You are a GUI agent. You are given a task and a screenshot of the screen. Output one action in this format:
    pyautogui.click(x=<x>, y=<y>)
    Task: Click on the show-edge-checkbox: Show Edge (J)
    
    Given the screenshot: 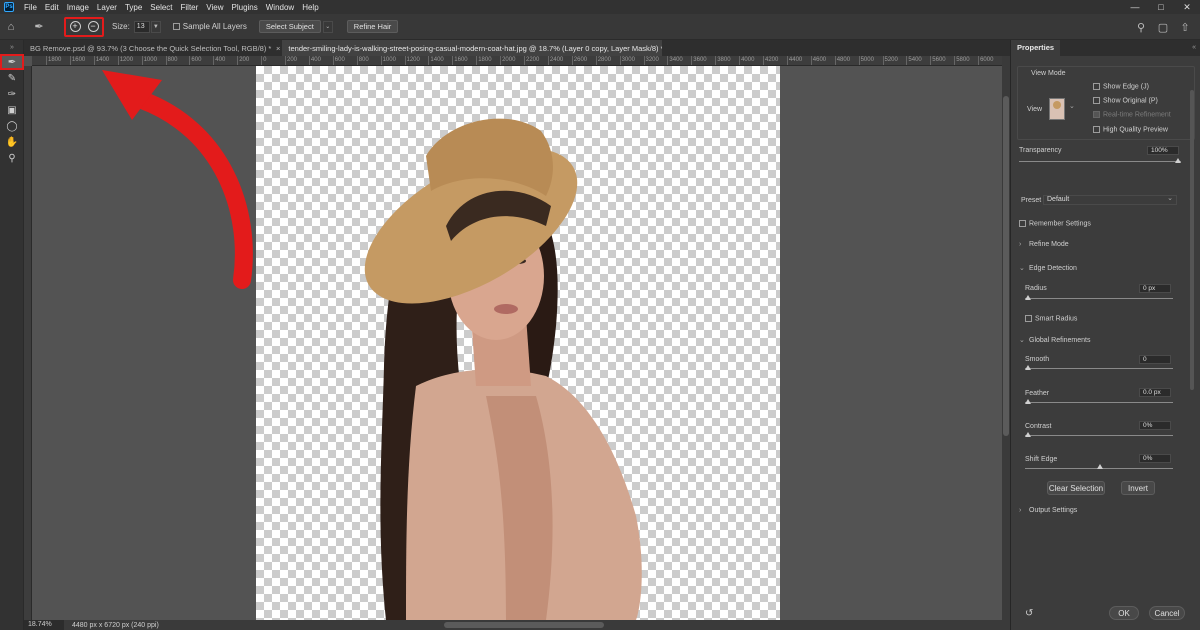 What is the action you would take?
    pyautogui.click(x=1121, y=86)
    